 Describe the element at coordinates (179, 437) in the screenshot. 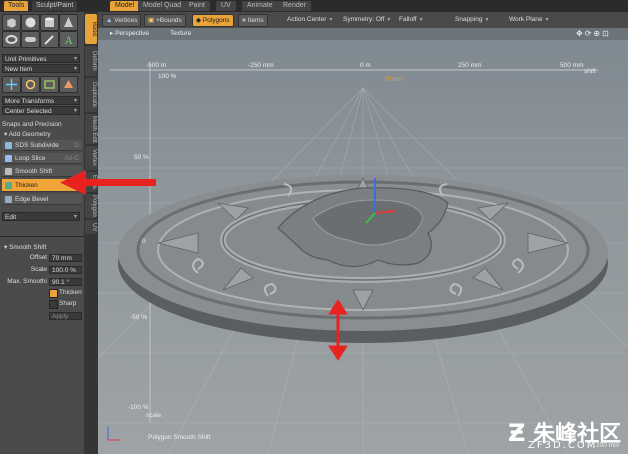

I see `viewport-status: Polygon Smooth Shift` at that location.